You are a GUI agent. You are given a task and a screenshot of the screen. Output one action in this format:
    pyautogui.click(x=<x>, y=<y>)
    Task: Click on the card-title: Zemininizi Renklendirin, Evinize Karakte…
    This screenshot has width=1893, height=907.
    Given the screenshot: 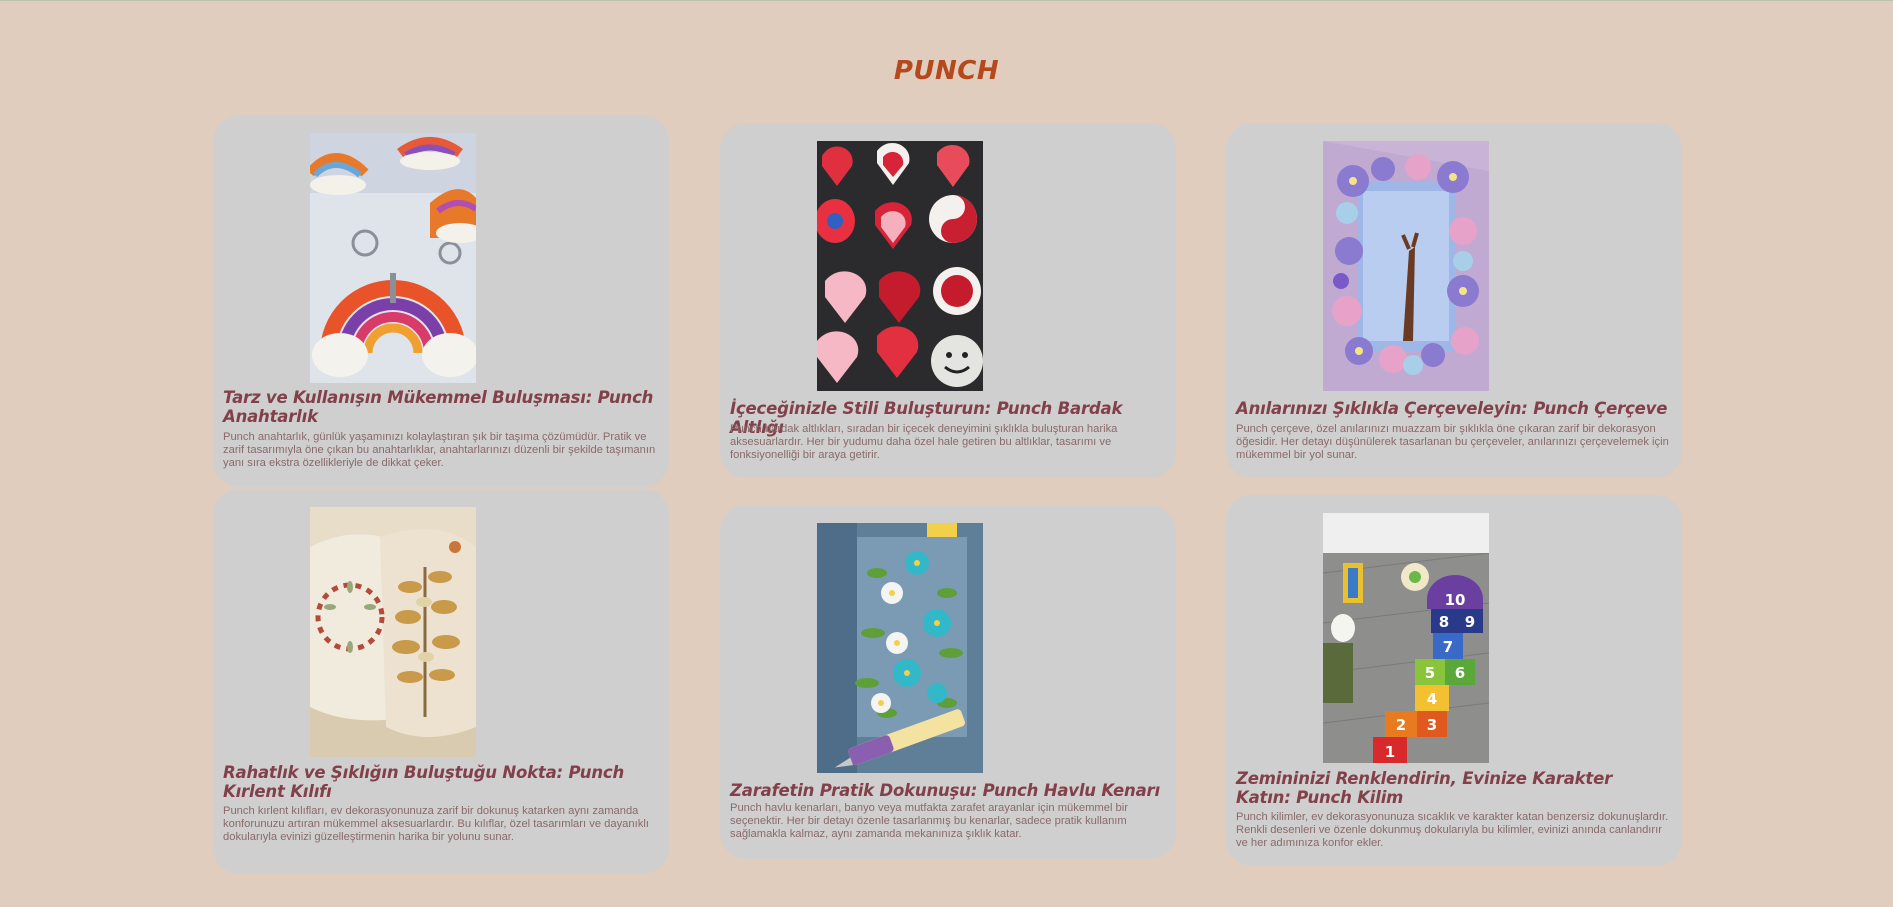 What is the action you would take?
    pyautogui.click(x=1454, y=788)
    